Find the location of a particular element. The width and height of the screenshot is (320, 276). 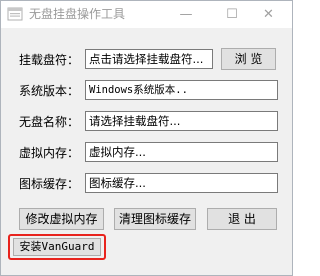

icon-cache-label: 图标缓存： is located at coordinates (49, 184).